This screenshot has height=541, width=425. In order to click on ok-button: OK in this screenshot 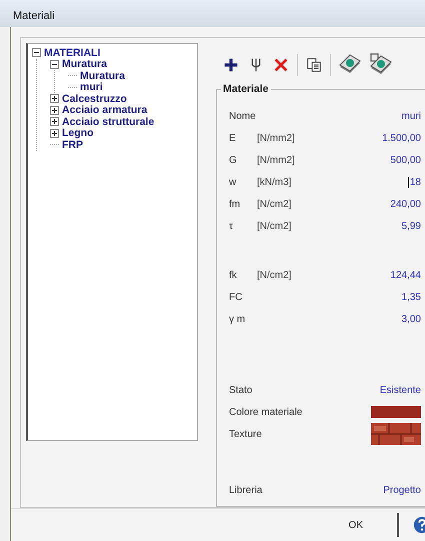, I will do `click(355, 525)`.